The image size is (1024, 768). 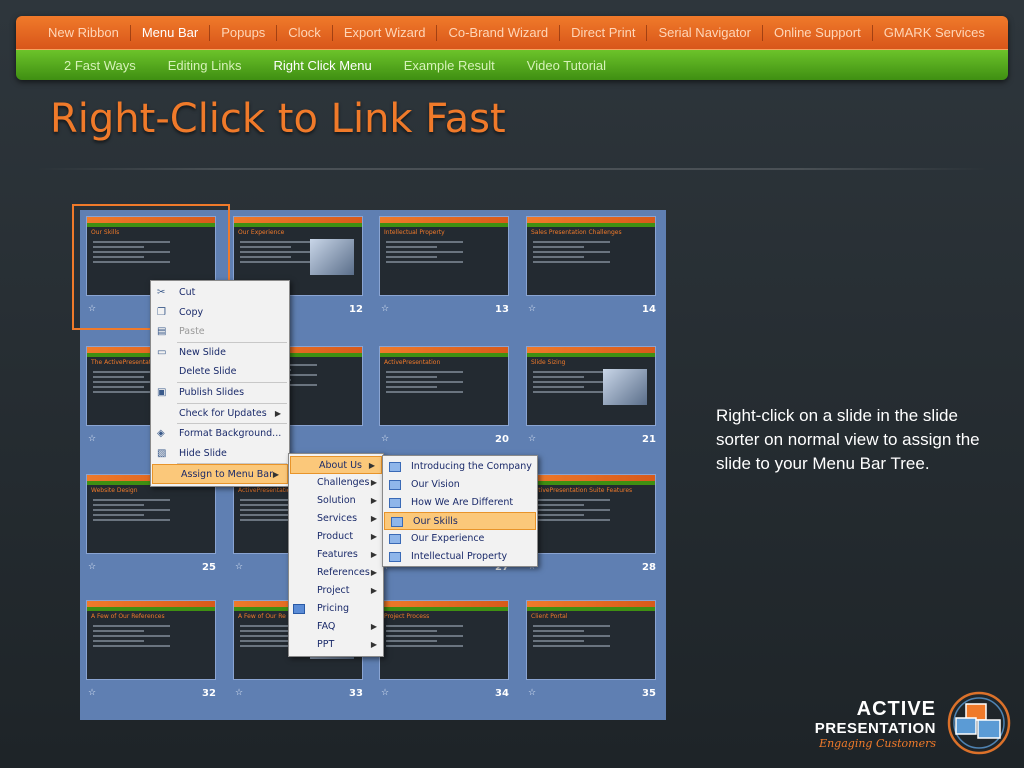 I want to click on menu-bar-item-product: Product ▶, so click(x=336, y=537).